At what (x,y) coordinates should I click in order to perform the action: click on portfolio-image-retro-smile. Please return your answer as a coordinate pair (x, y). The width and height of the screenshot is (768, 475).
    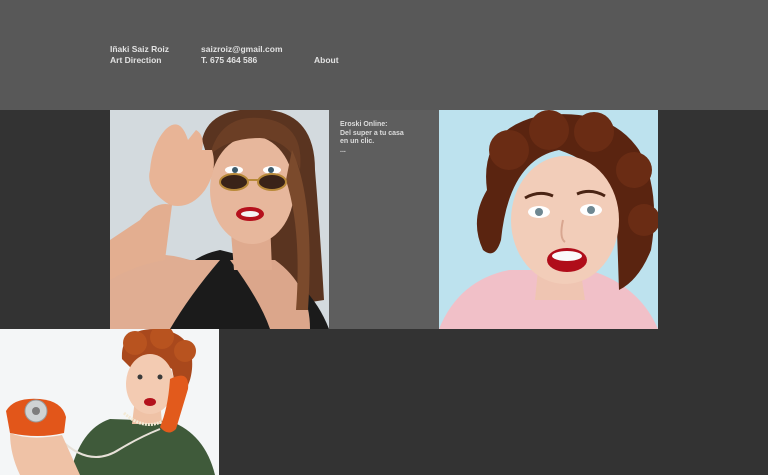
    Looking at the image, I should click on (548, 219).